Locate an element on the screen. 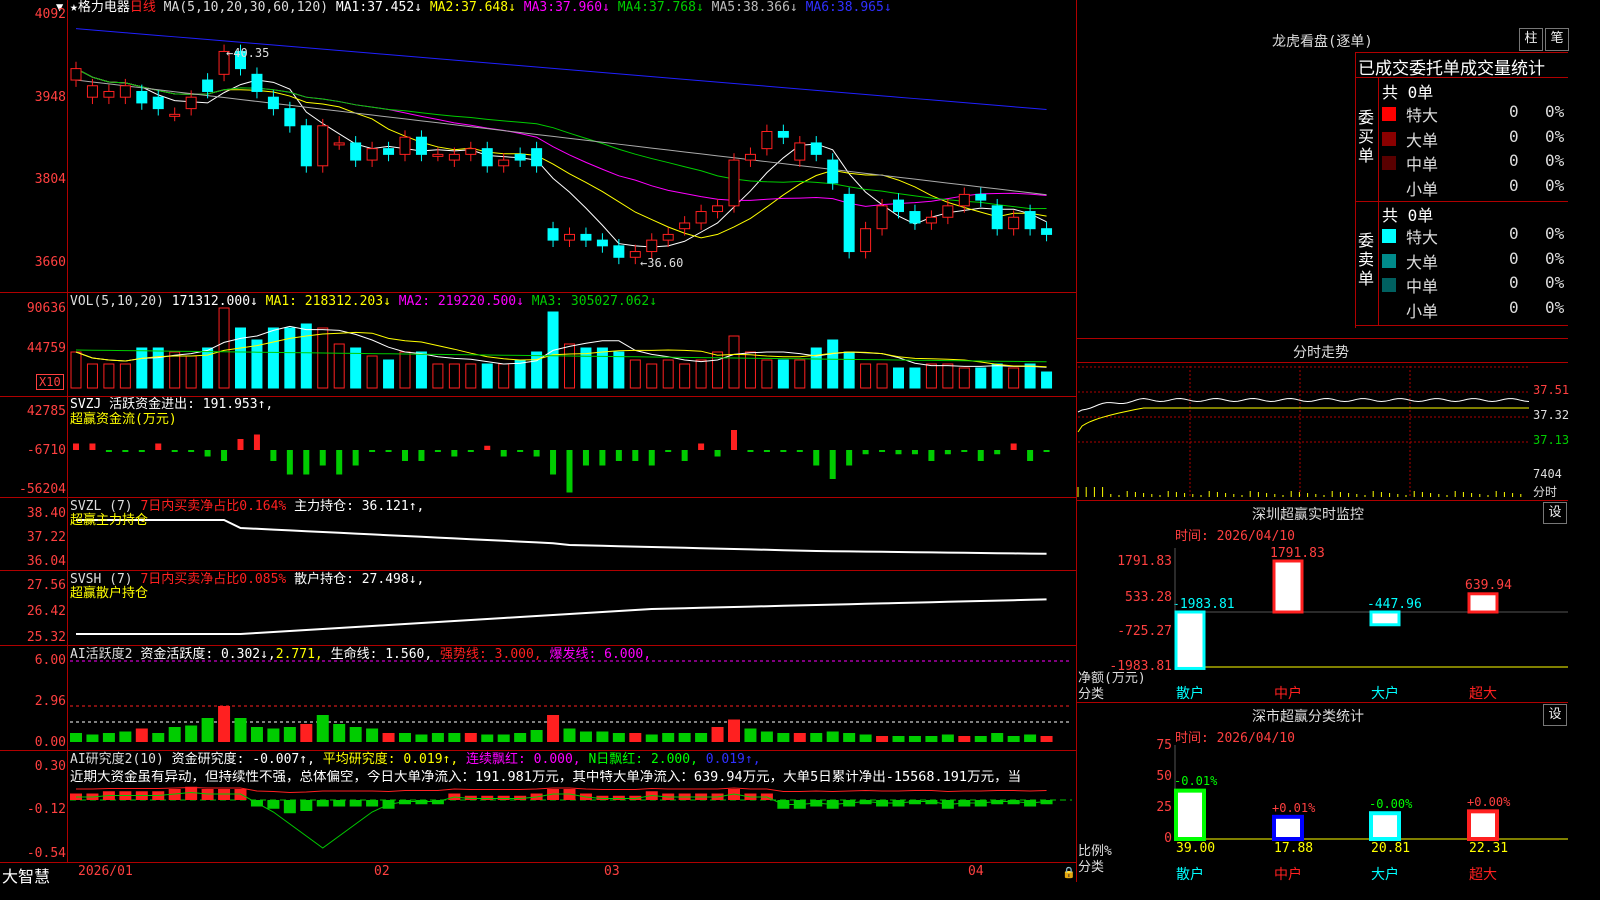 This screenshot has height=900, width=1600. monitor-time: 时间: 2026/04/10 is located at coordinates (1235, 536).